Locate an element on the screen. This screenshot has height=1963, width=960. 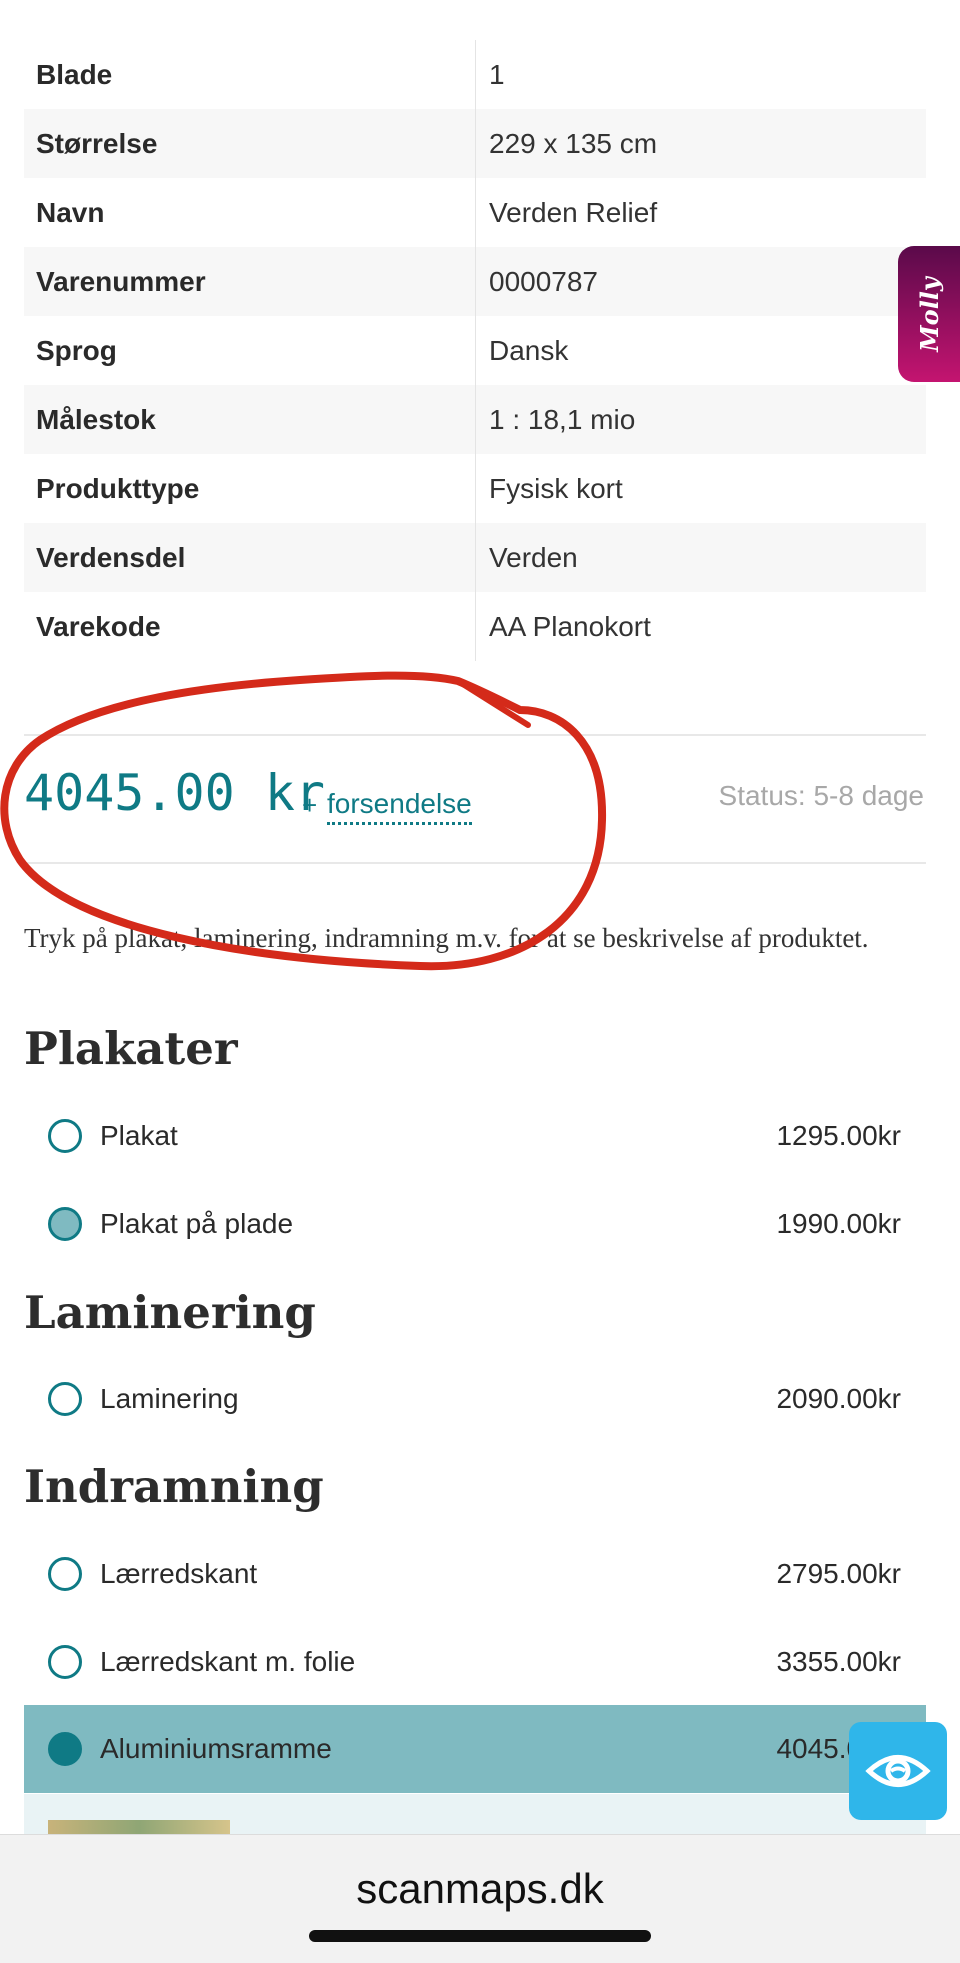
product-thumbnail is located at coordinates (139, 1827).